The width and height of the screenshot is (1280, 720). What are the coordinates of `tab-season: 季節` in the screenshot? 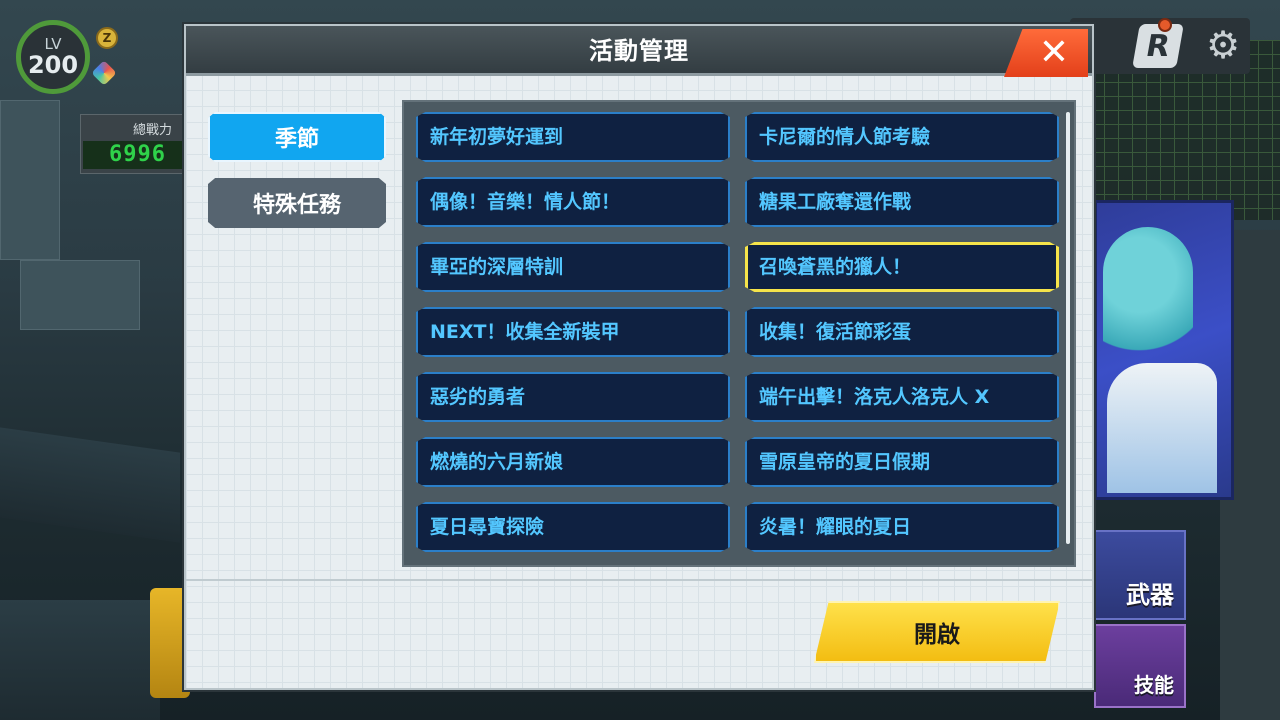 It's located at (297, 137).